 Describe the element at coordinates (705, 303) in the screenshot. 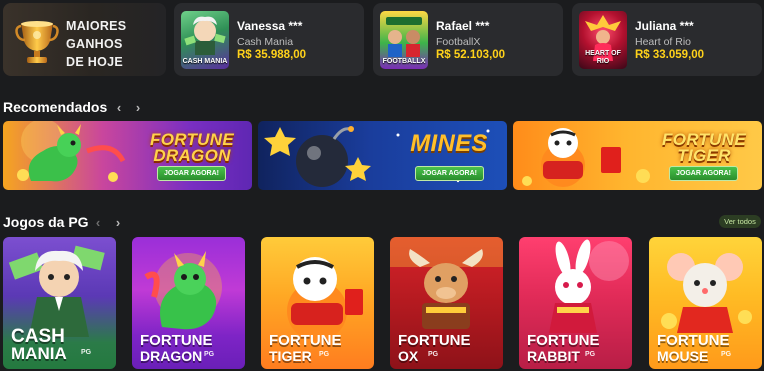

I see `game-tile-fortune-mouse: FORTUNE MOUSE PG` at that location.